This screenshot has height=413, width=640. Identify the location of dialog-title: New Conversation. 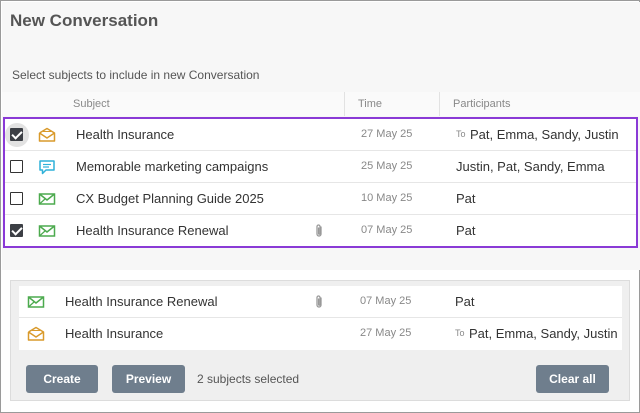
(84, 20).